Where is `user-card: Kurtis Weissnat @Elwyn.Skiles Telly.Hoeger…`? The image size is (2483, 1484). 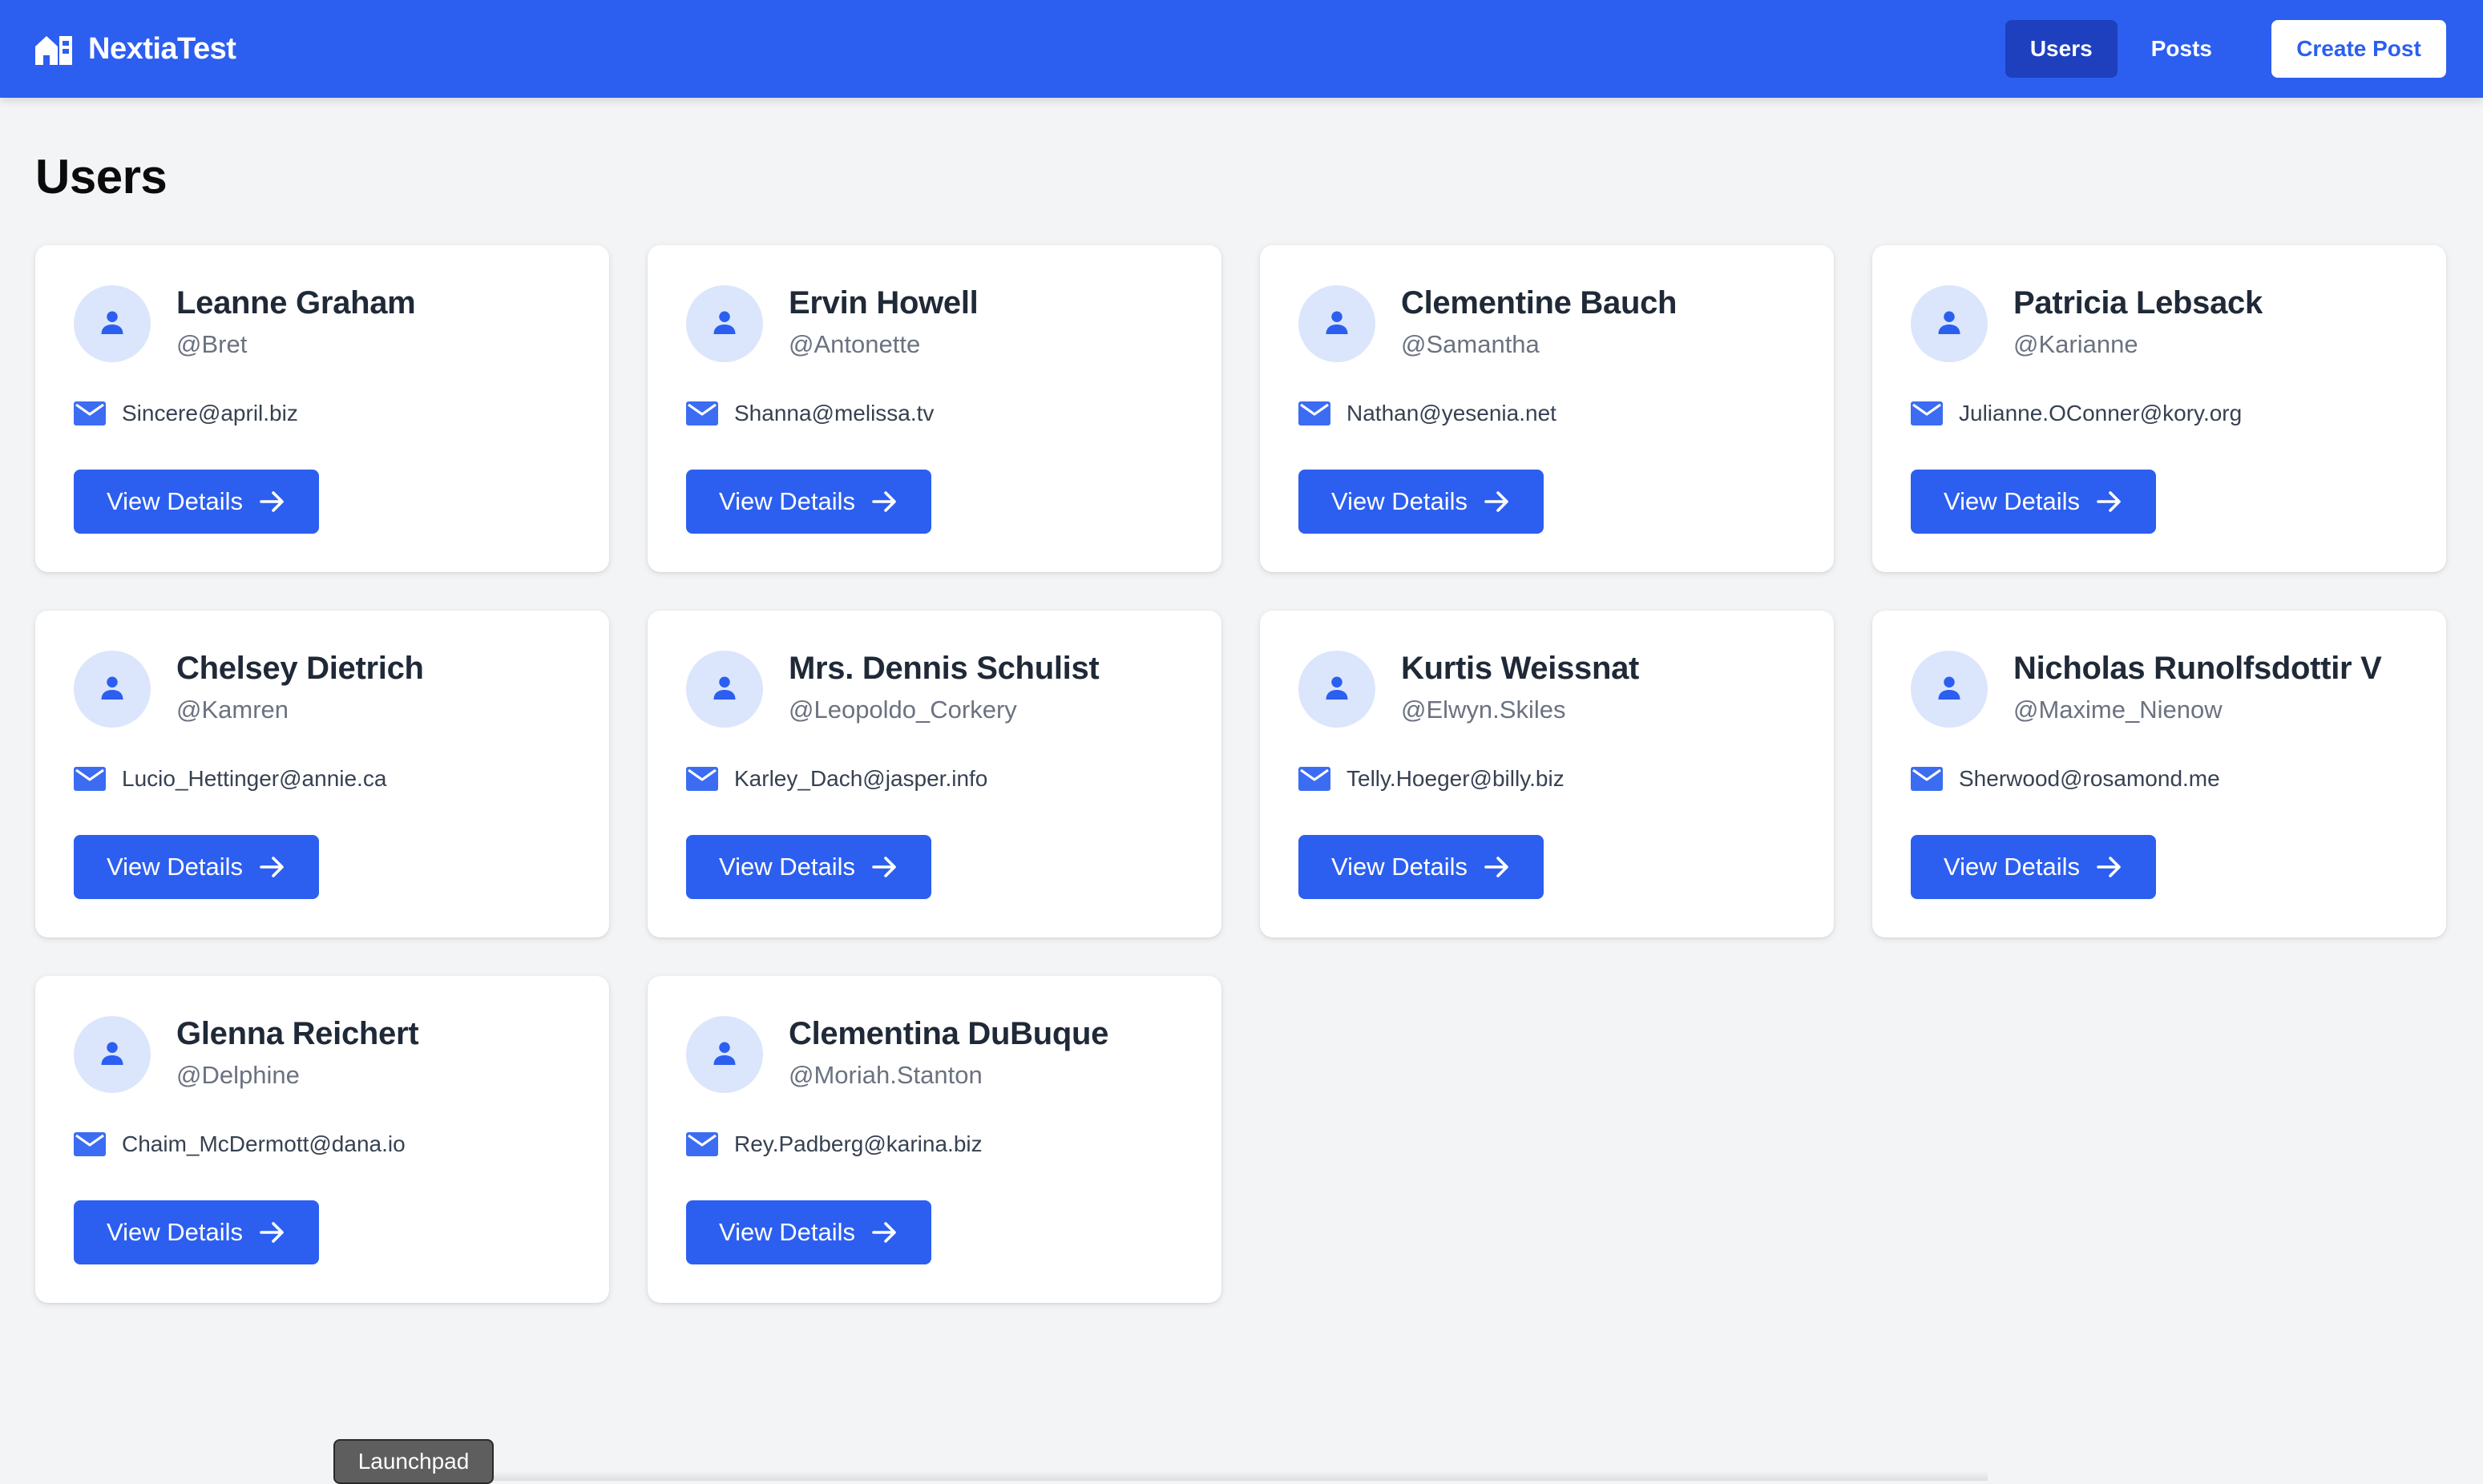 user-card: Kurtis Weissnat @Elwyn.Skiles Telly.Hoeger… is located at coordinates (1547, 775).